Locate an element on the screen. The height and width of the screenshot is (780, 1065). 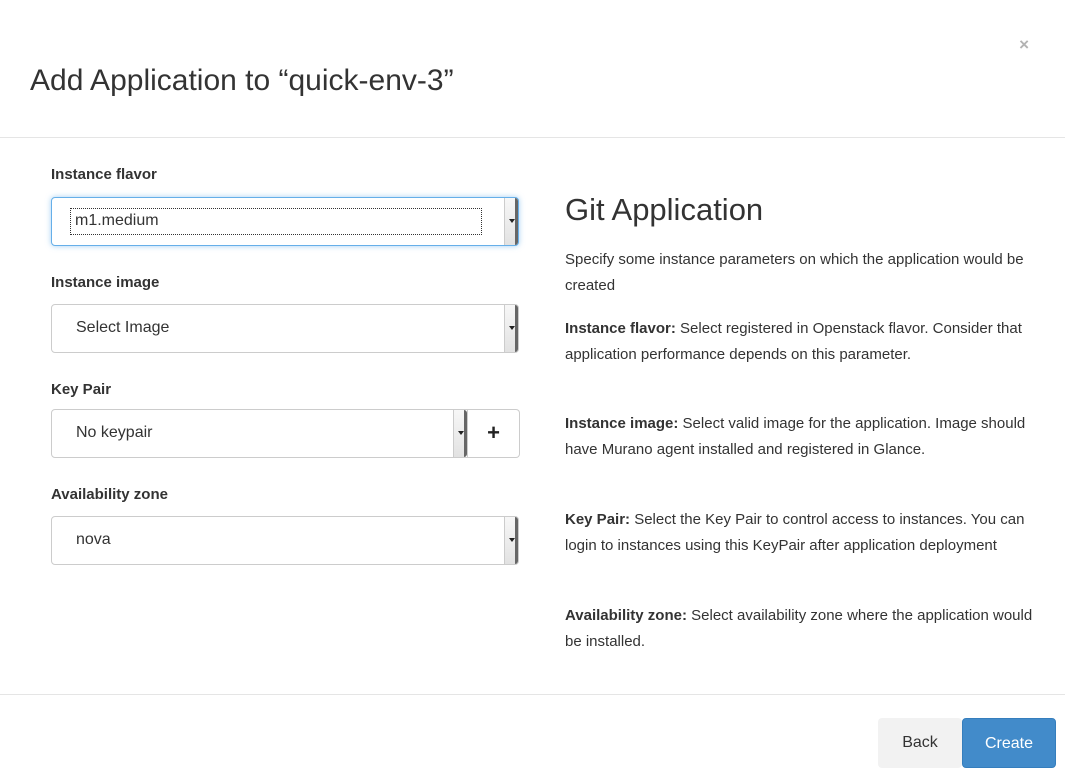
close-icon: × is located at coordinates (1024, 44).